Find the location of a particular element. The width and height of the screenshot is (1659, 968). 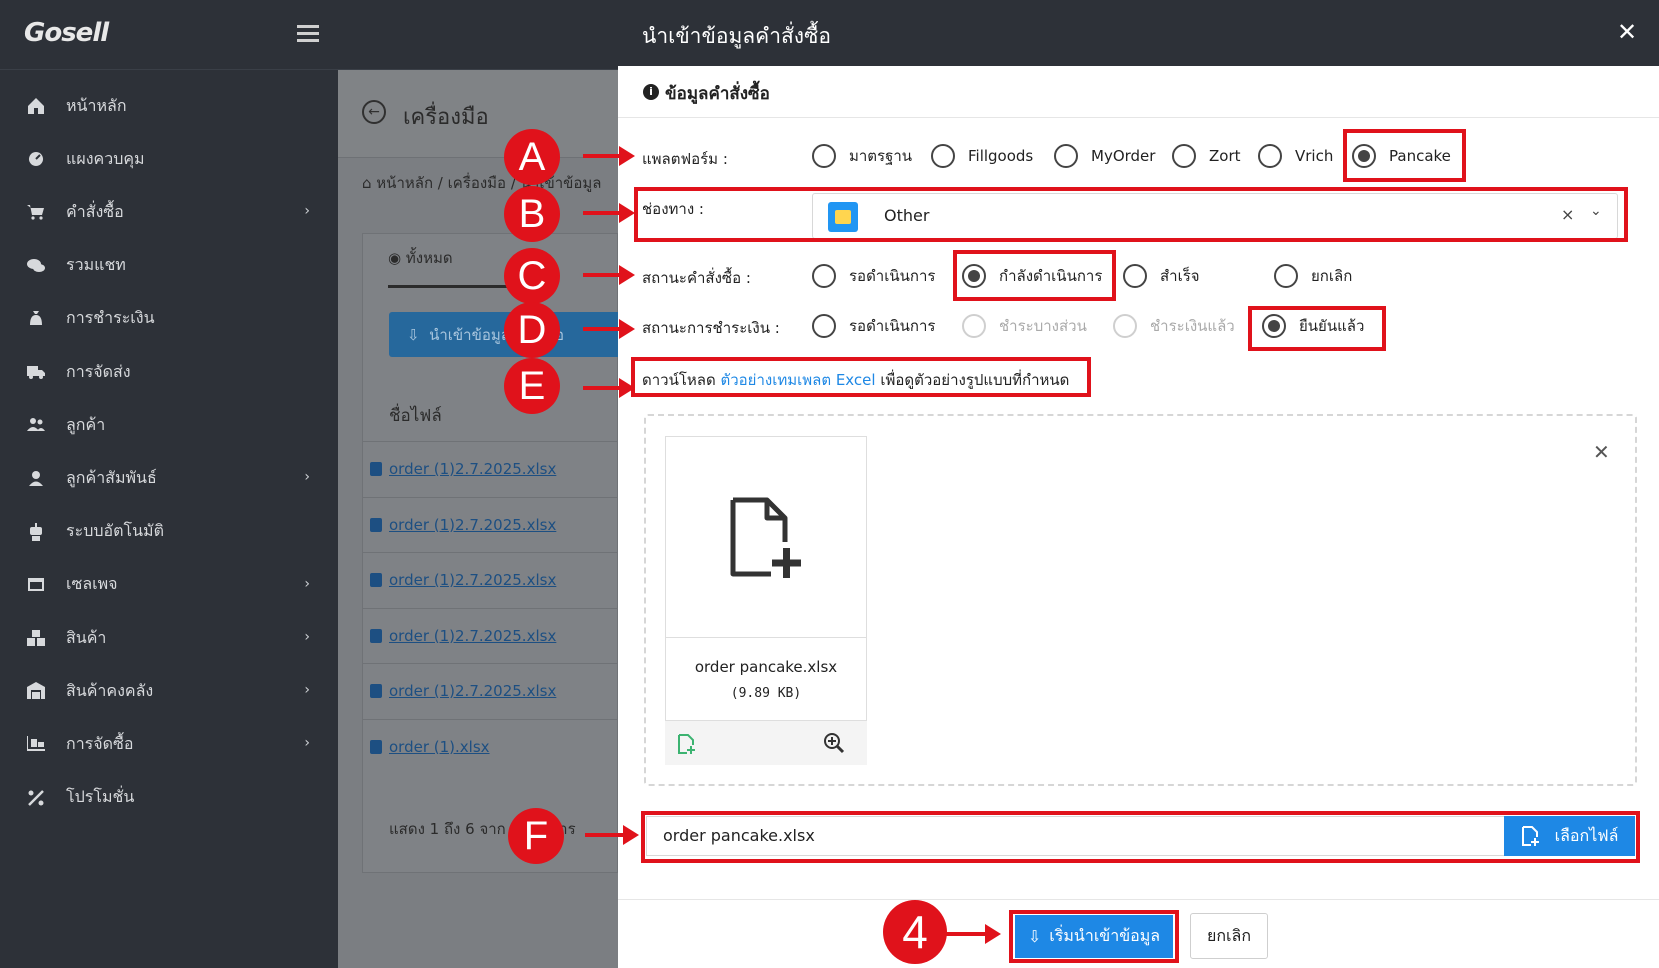

annotation-badge-step-4: 4 is located at coordinates (915, 932).